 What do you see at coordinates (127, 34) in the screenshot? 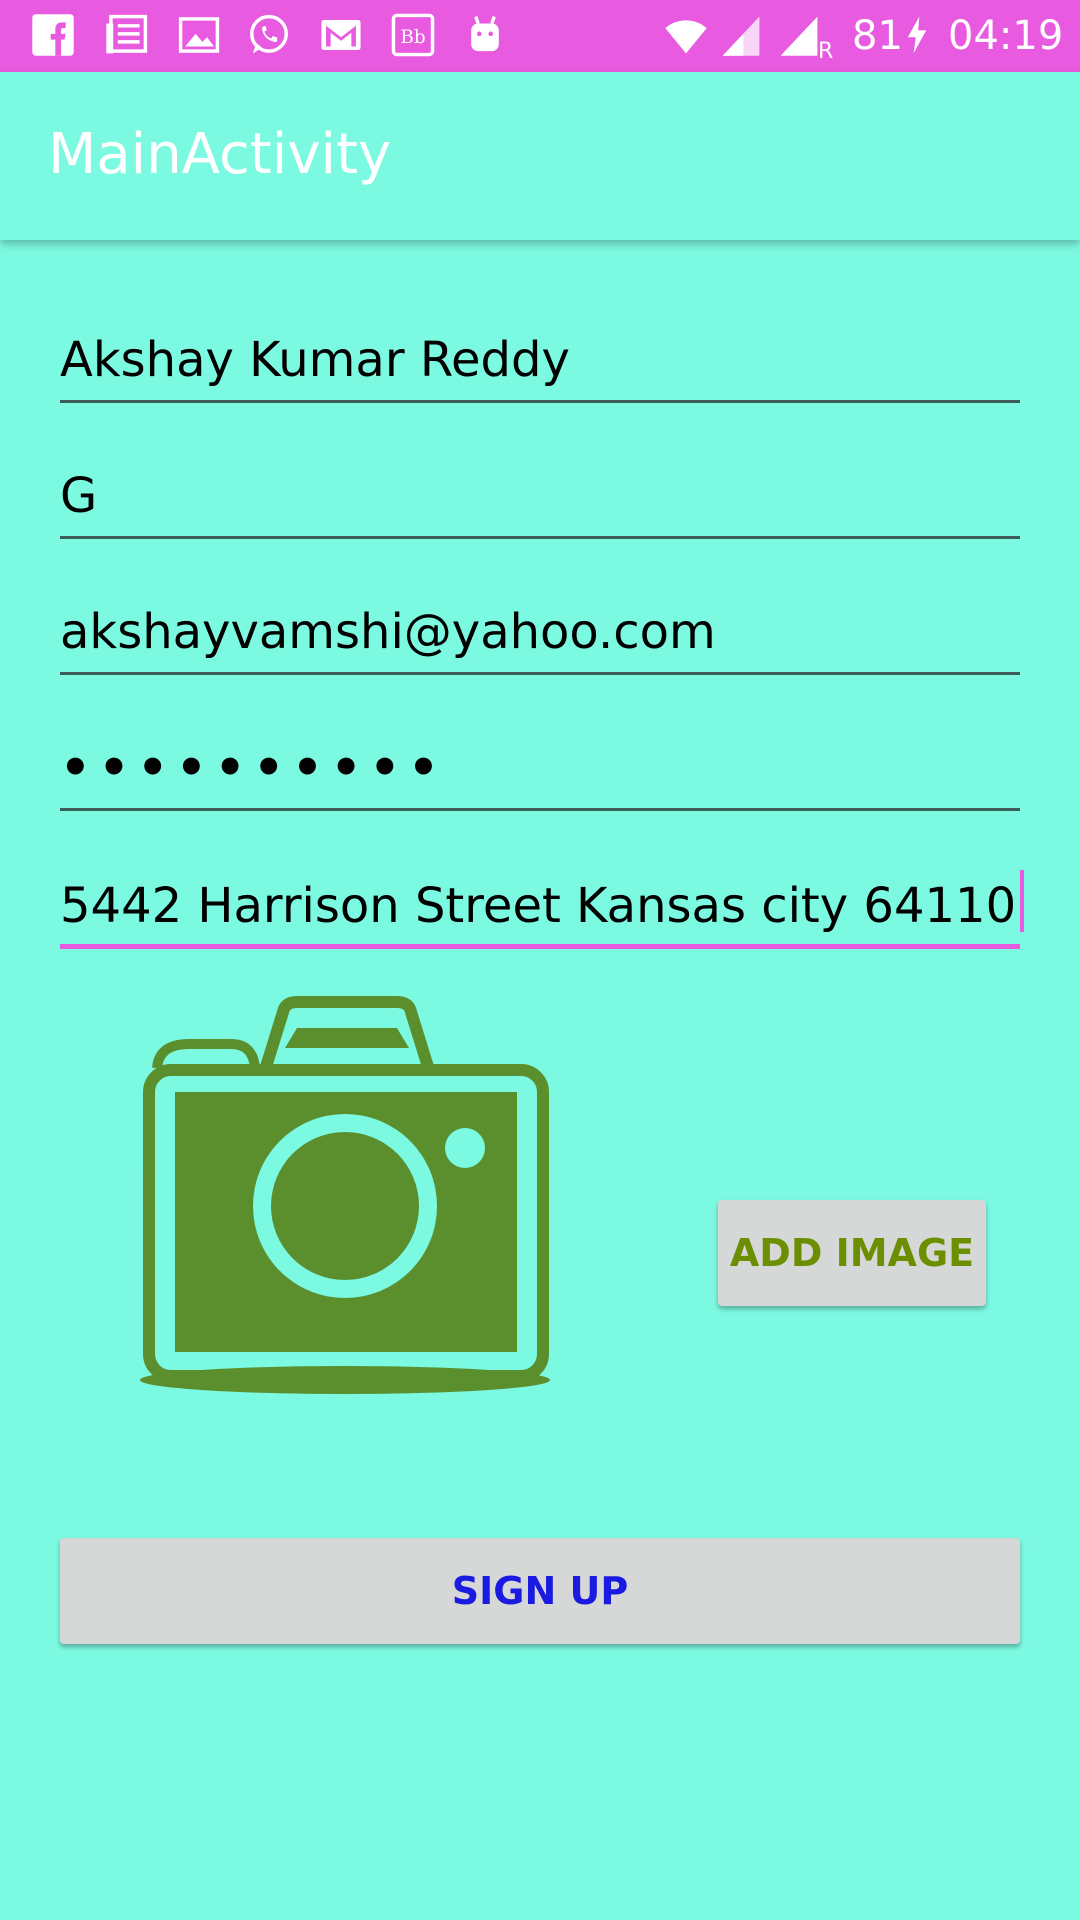
I see `news-icon` at bounding box center [127, 34].